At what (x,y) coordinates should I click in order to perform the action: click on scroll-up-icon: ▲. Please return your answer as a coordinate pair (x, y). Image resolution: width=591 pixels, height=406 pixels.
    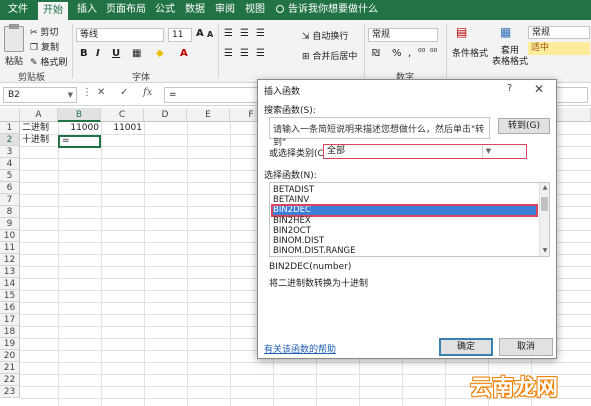
    Looking at the image, I should click on (544, 188).